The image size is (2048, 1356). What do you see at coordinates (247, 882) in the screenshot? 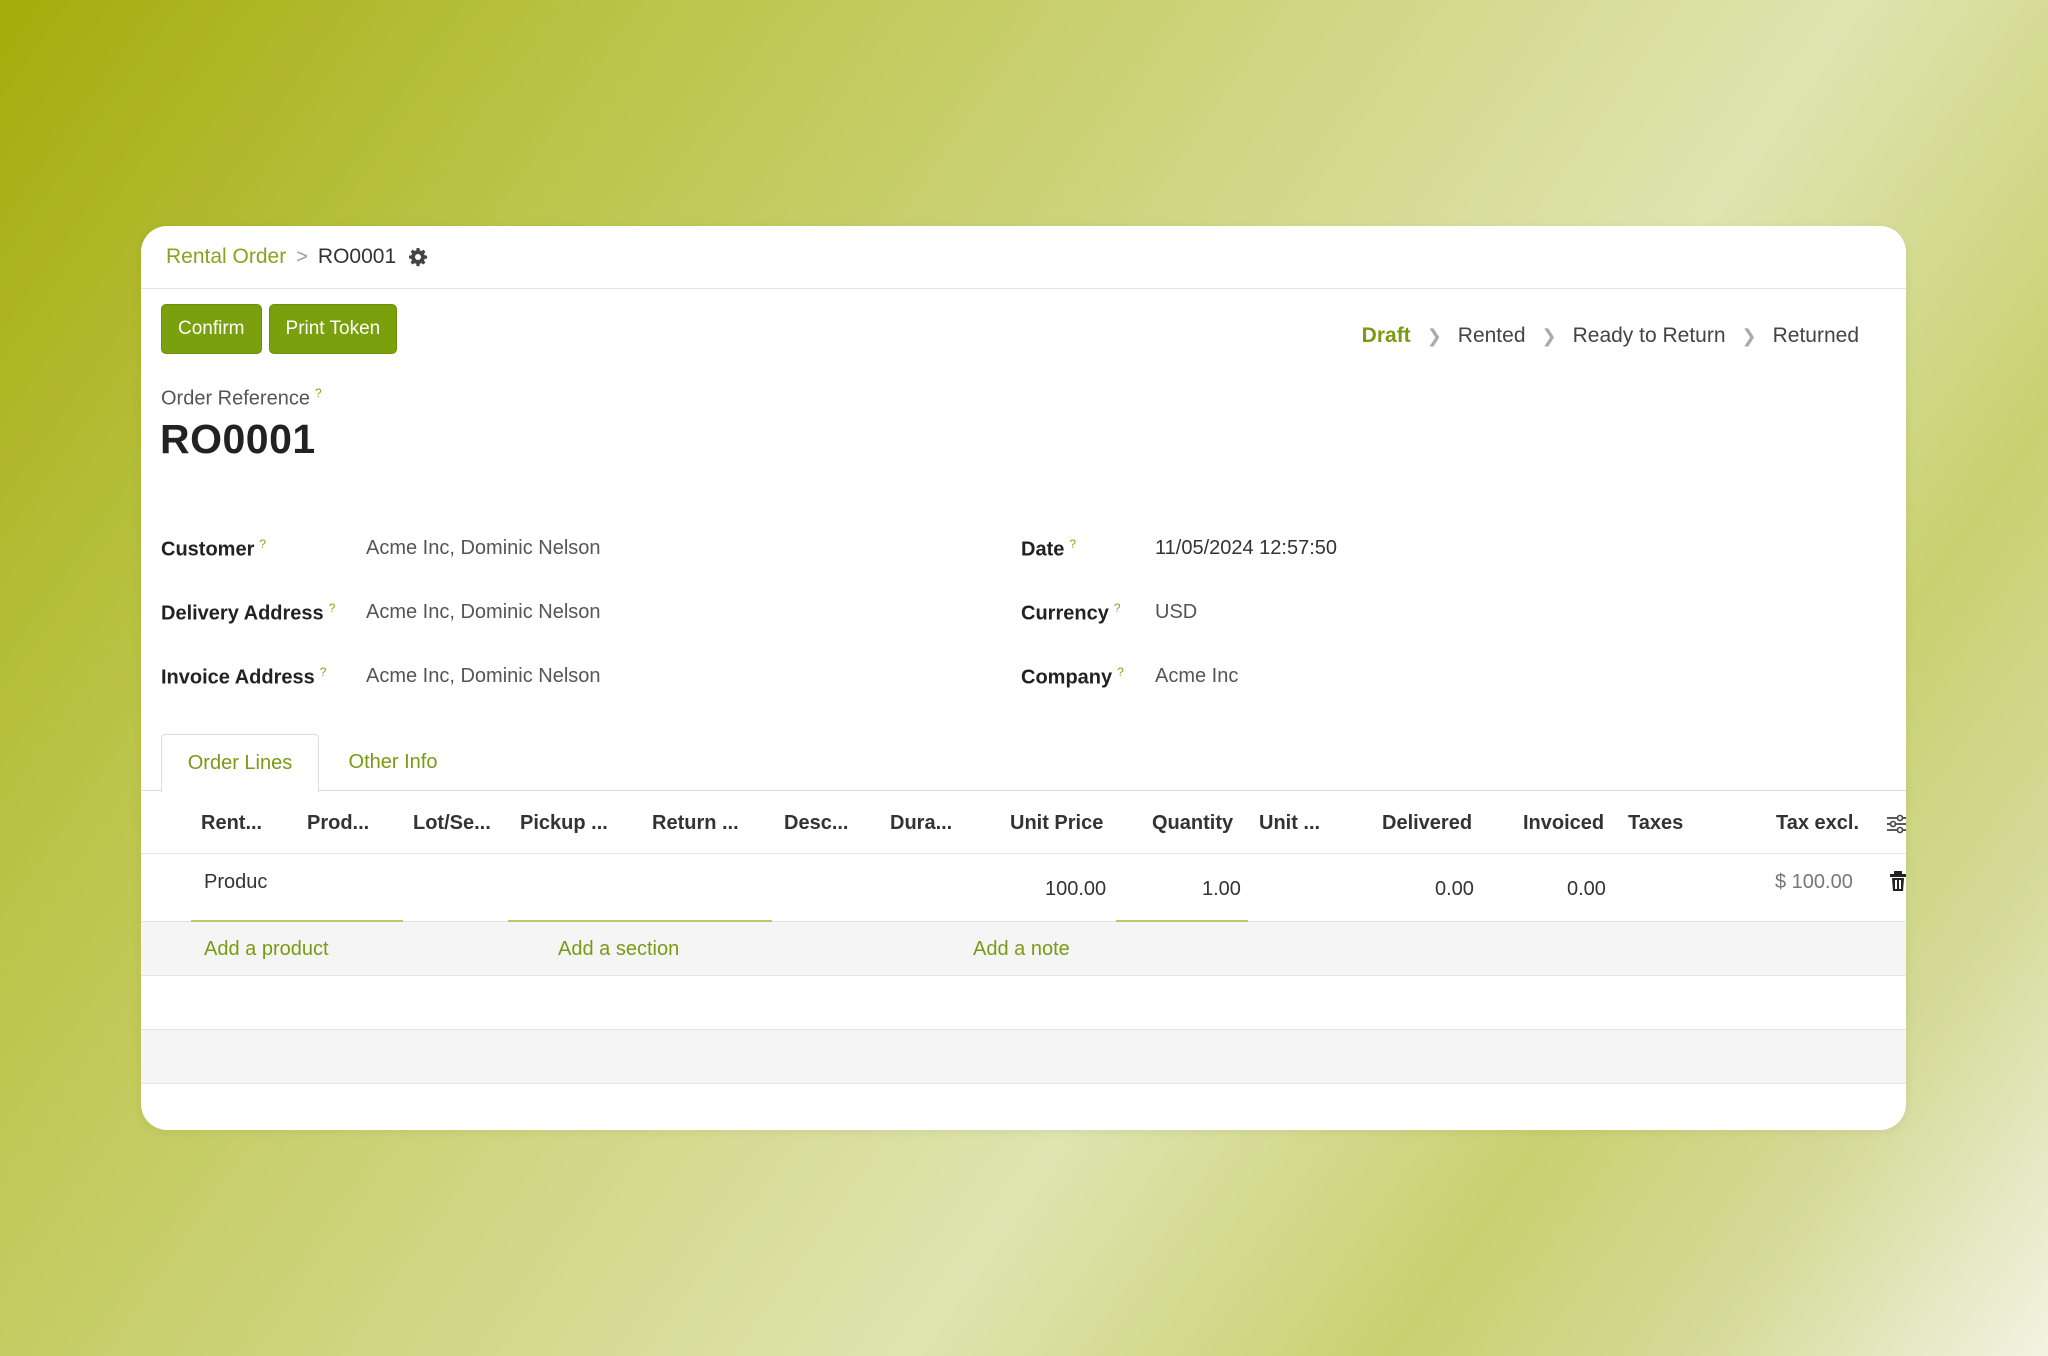
I see `rental-product-cell: Produc` at bounding box center [247, 882].